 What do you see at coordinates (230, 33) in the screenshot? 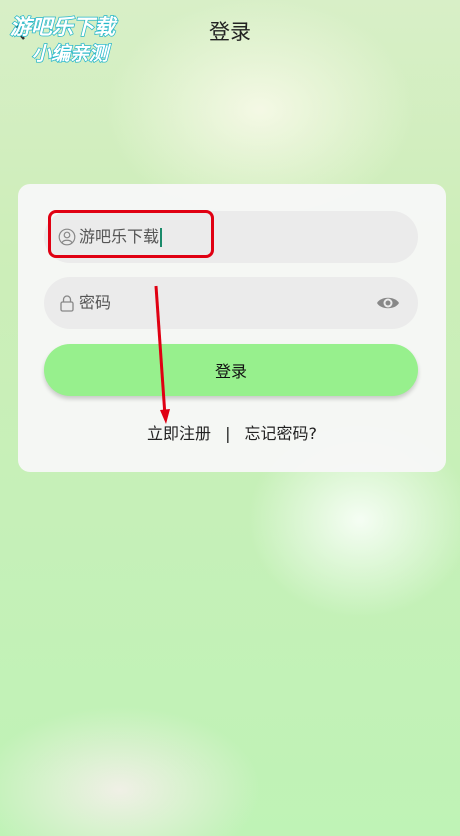
I see `header: 登录 游吧乐下载 小编亲测` at bounding box center [230, 33].